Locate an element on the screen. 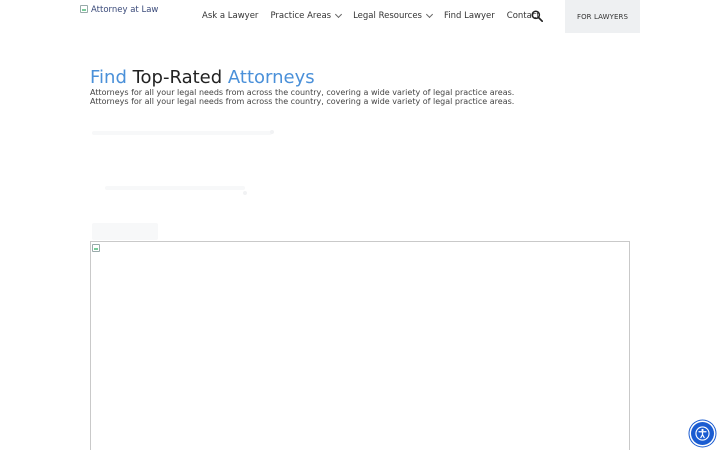 The width and height of the screenshot is (720, 450). site-logo: Attorney at Law is located at coordinates (119, 10).